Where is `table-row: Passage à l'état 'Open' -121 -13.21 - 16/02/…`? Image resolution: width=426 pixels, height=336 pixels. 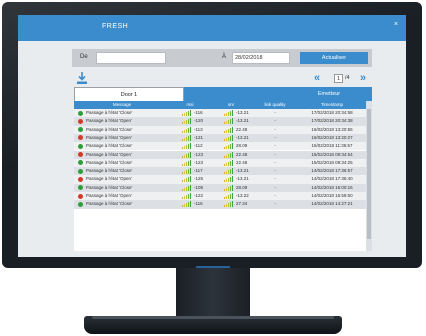
table-row: Passage à l'état 'Open' -121 -13.21 - 16/02/… is located at coordinates (220, 138).